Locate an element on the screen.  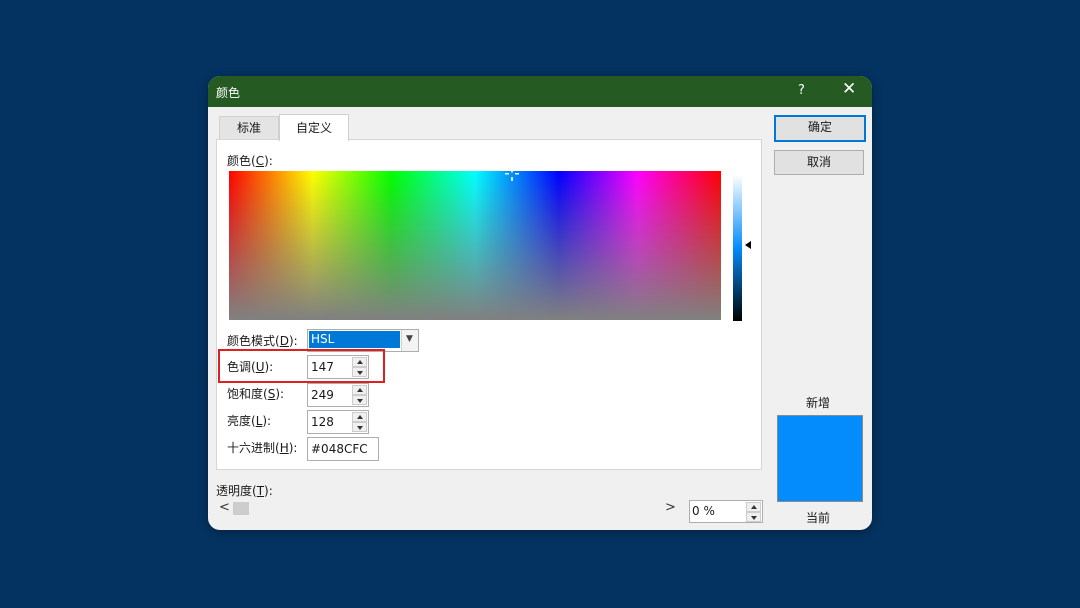
title-bar: 颜色 ? ✕ is located at coordinates (540, 91).